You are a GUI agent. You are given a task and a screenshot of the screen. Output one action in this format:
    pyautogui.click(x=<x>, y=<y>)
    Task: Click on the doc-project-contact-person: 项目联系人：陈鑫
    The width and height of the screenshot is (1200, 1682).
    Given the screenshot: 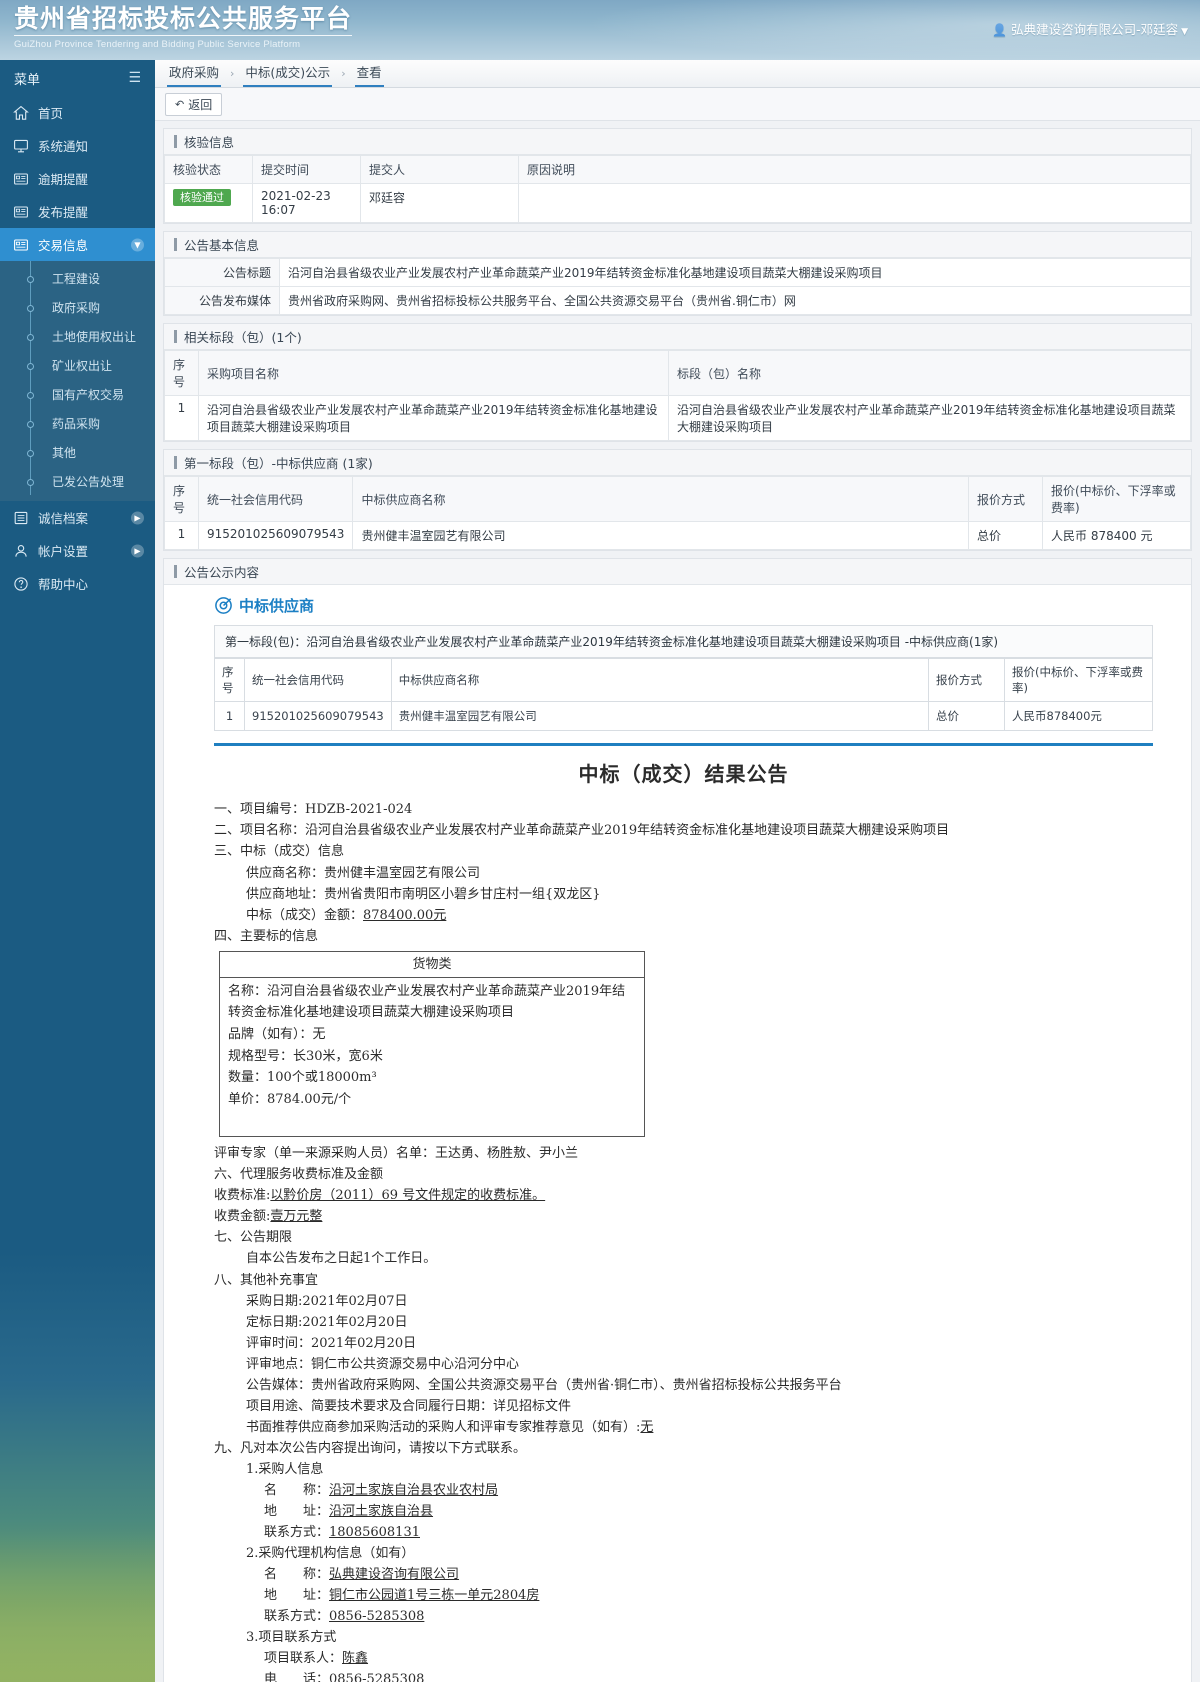 What is the action you would take?
    pyautogui.click(x=683, y=1658)
    